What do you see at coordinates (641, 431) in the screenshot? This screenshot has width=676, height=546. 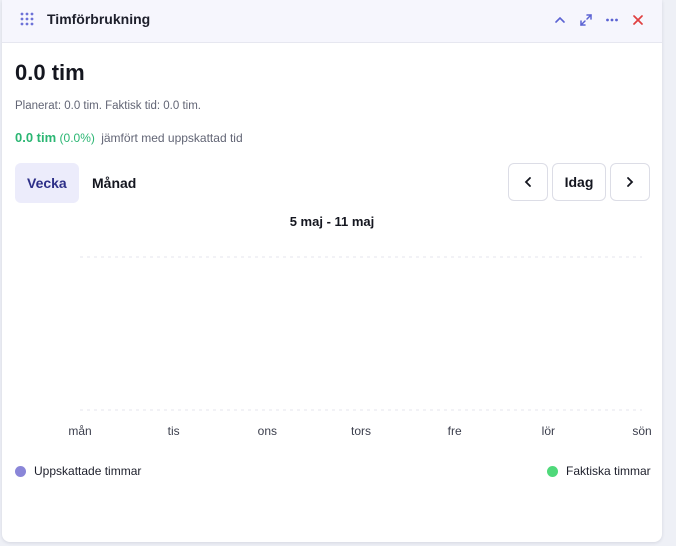 I see `x-tick-label: sön` at bounding box center [641, 431].